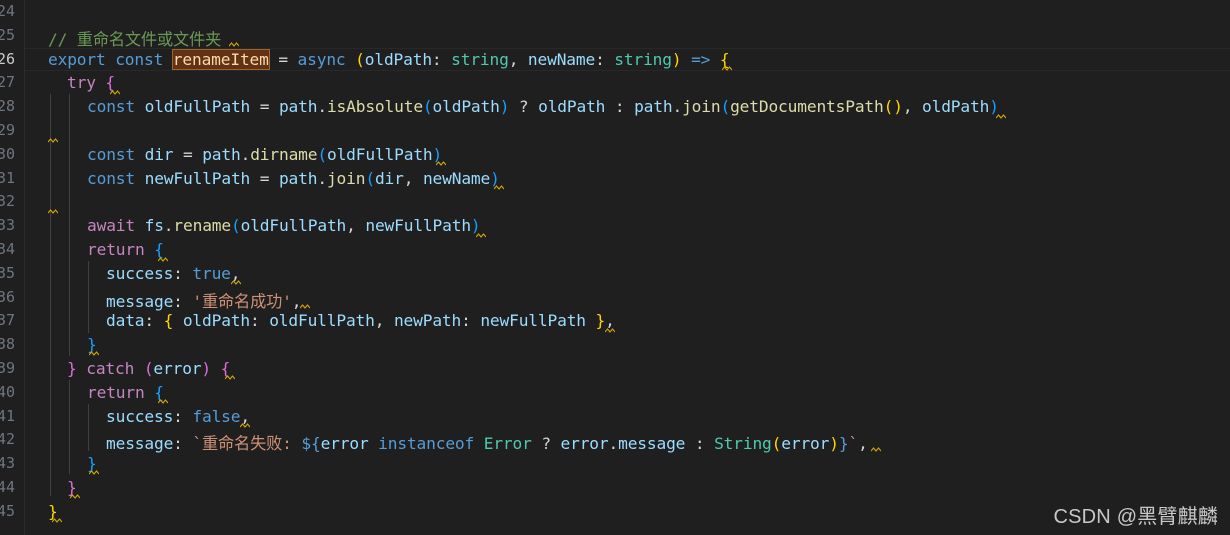 The width and height of the screenshot is (1230, 535). What do you see at coordinates (615, 274) in the screenshot?
I see `code-line: 35 success: true,` at bounding box center [615, 274].